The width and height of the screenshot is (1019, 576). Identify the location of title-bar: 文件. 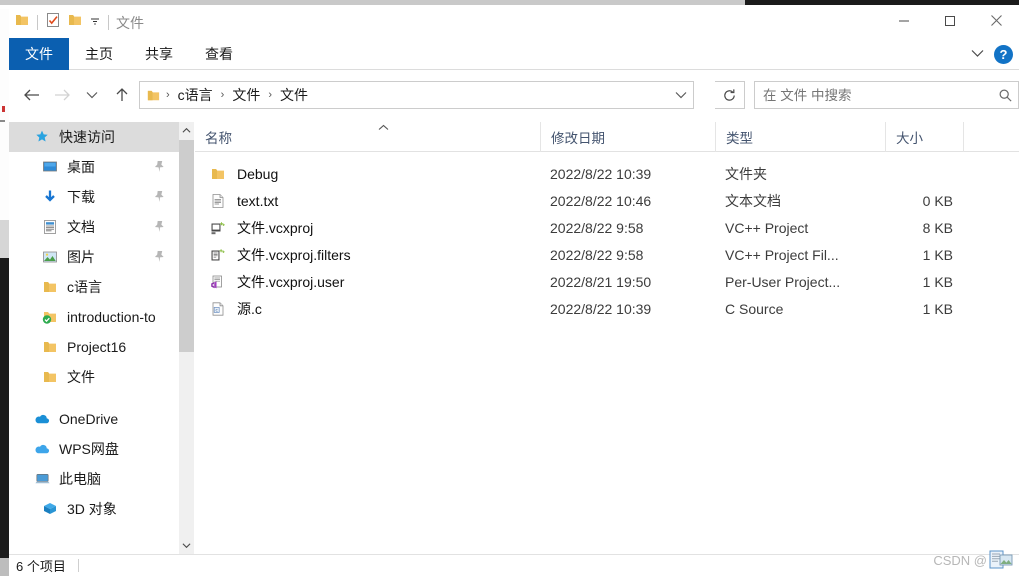
(514, 21).